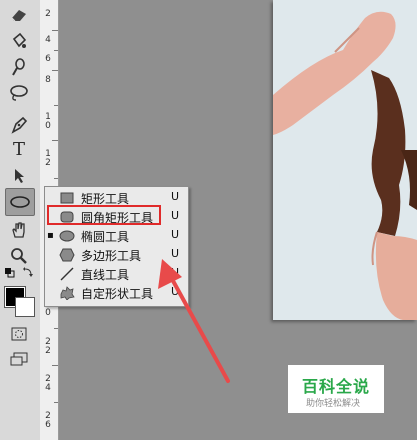 This screenshot has height=440, width=417. I want to click on menu-item-label: 多边形工具, so click(111, 256).